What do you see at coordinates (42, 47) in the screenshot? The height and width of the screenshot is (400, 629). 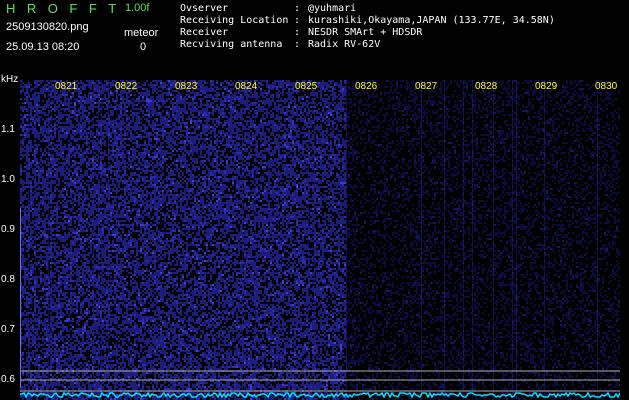 I see `capture-timestamp: 25.09.13 08:20` at bounding box center [42, 47].